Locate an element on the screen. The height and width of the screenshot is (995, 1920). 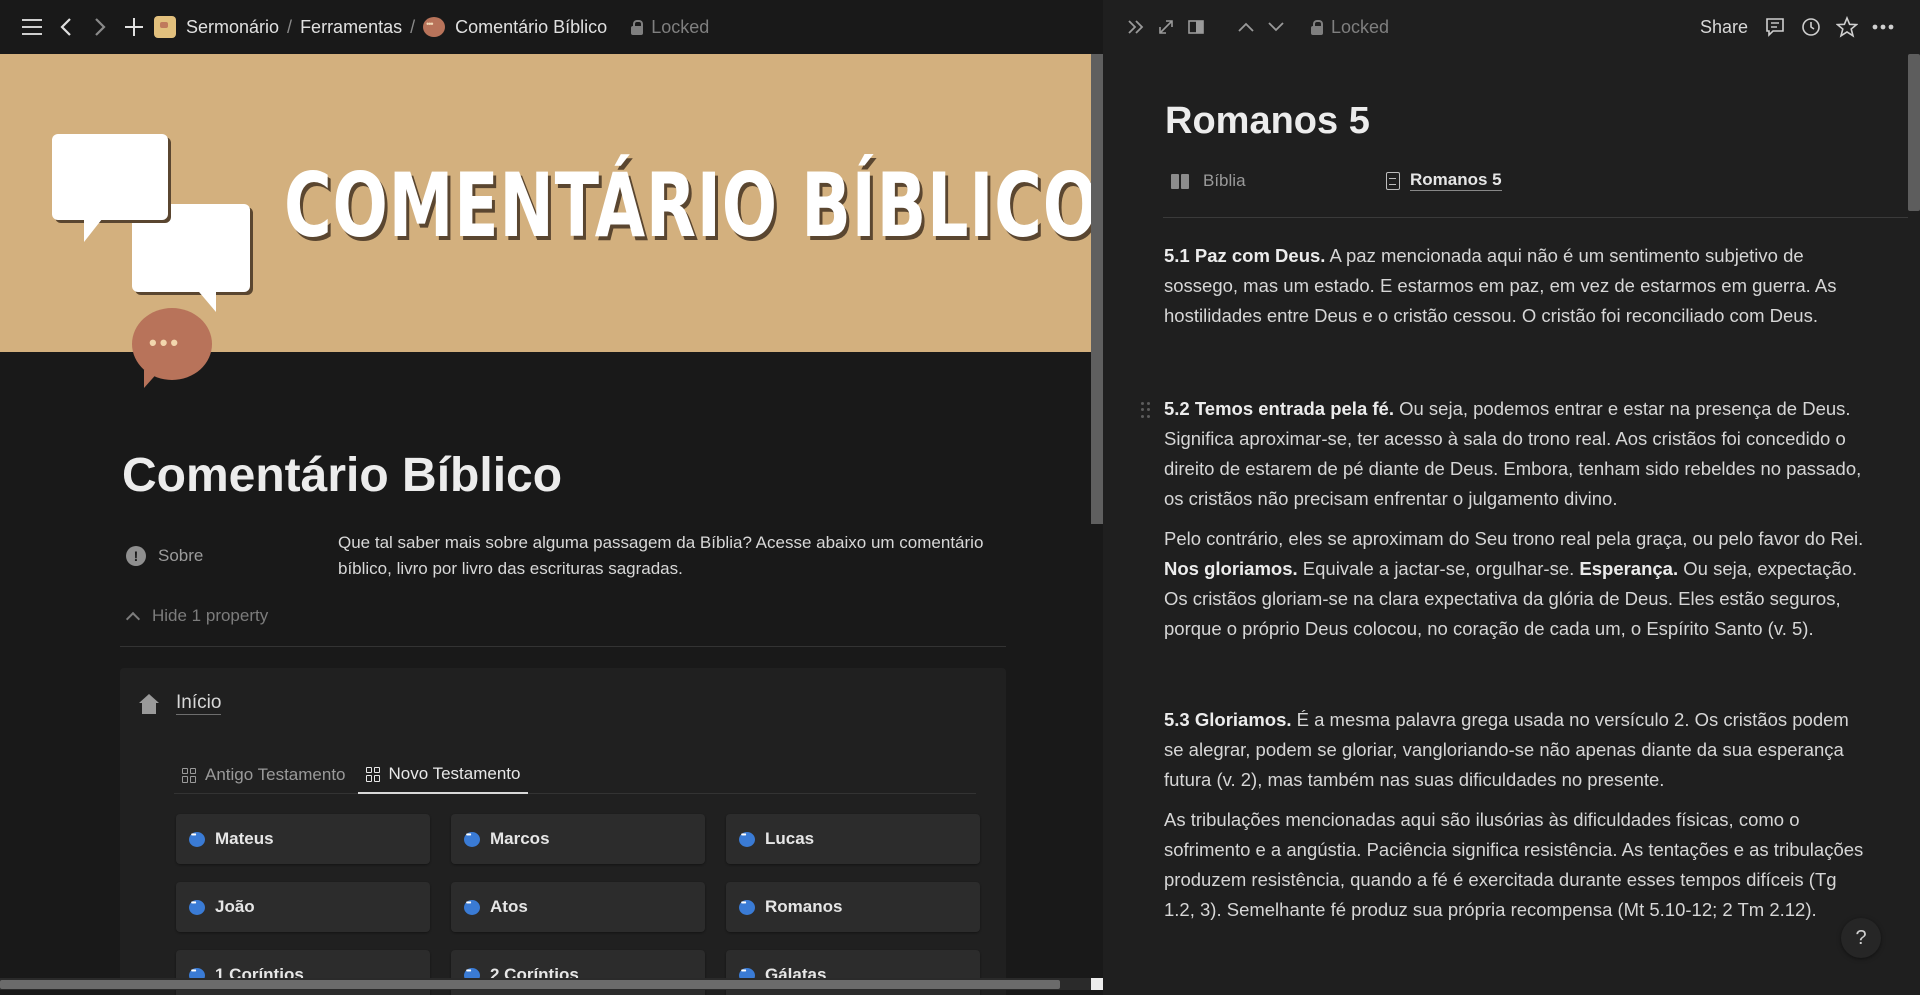
card-atos: Atos is located at coordinates (578, 907).